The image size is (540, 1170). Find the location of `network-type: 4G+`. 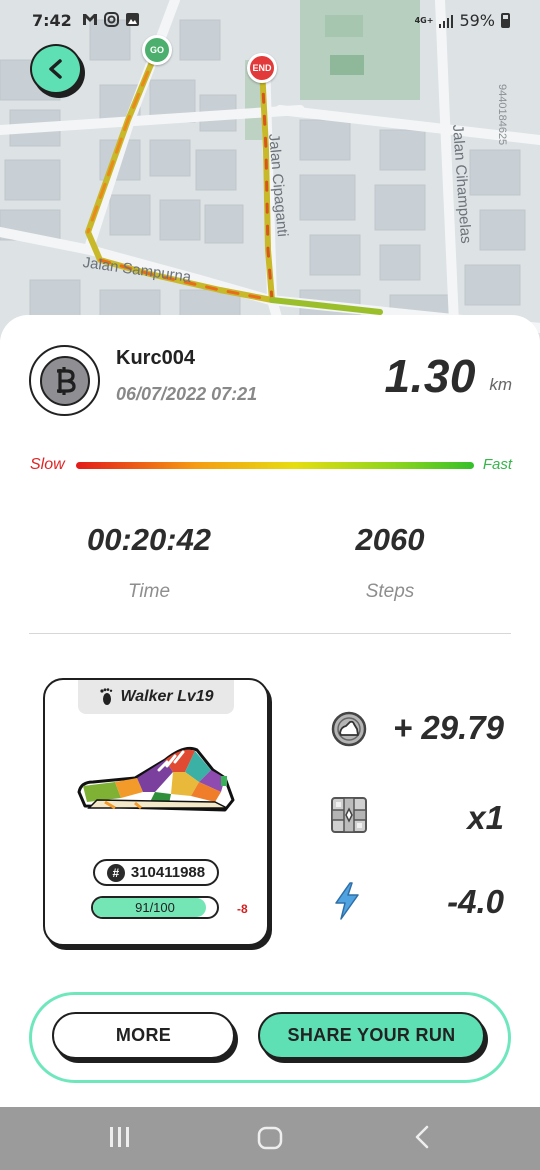

network-type: 4G+ is located at coordinates (424, 20).